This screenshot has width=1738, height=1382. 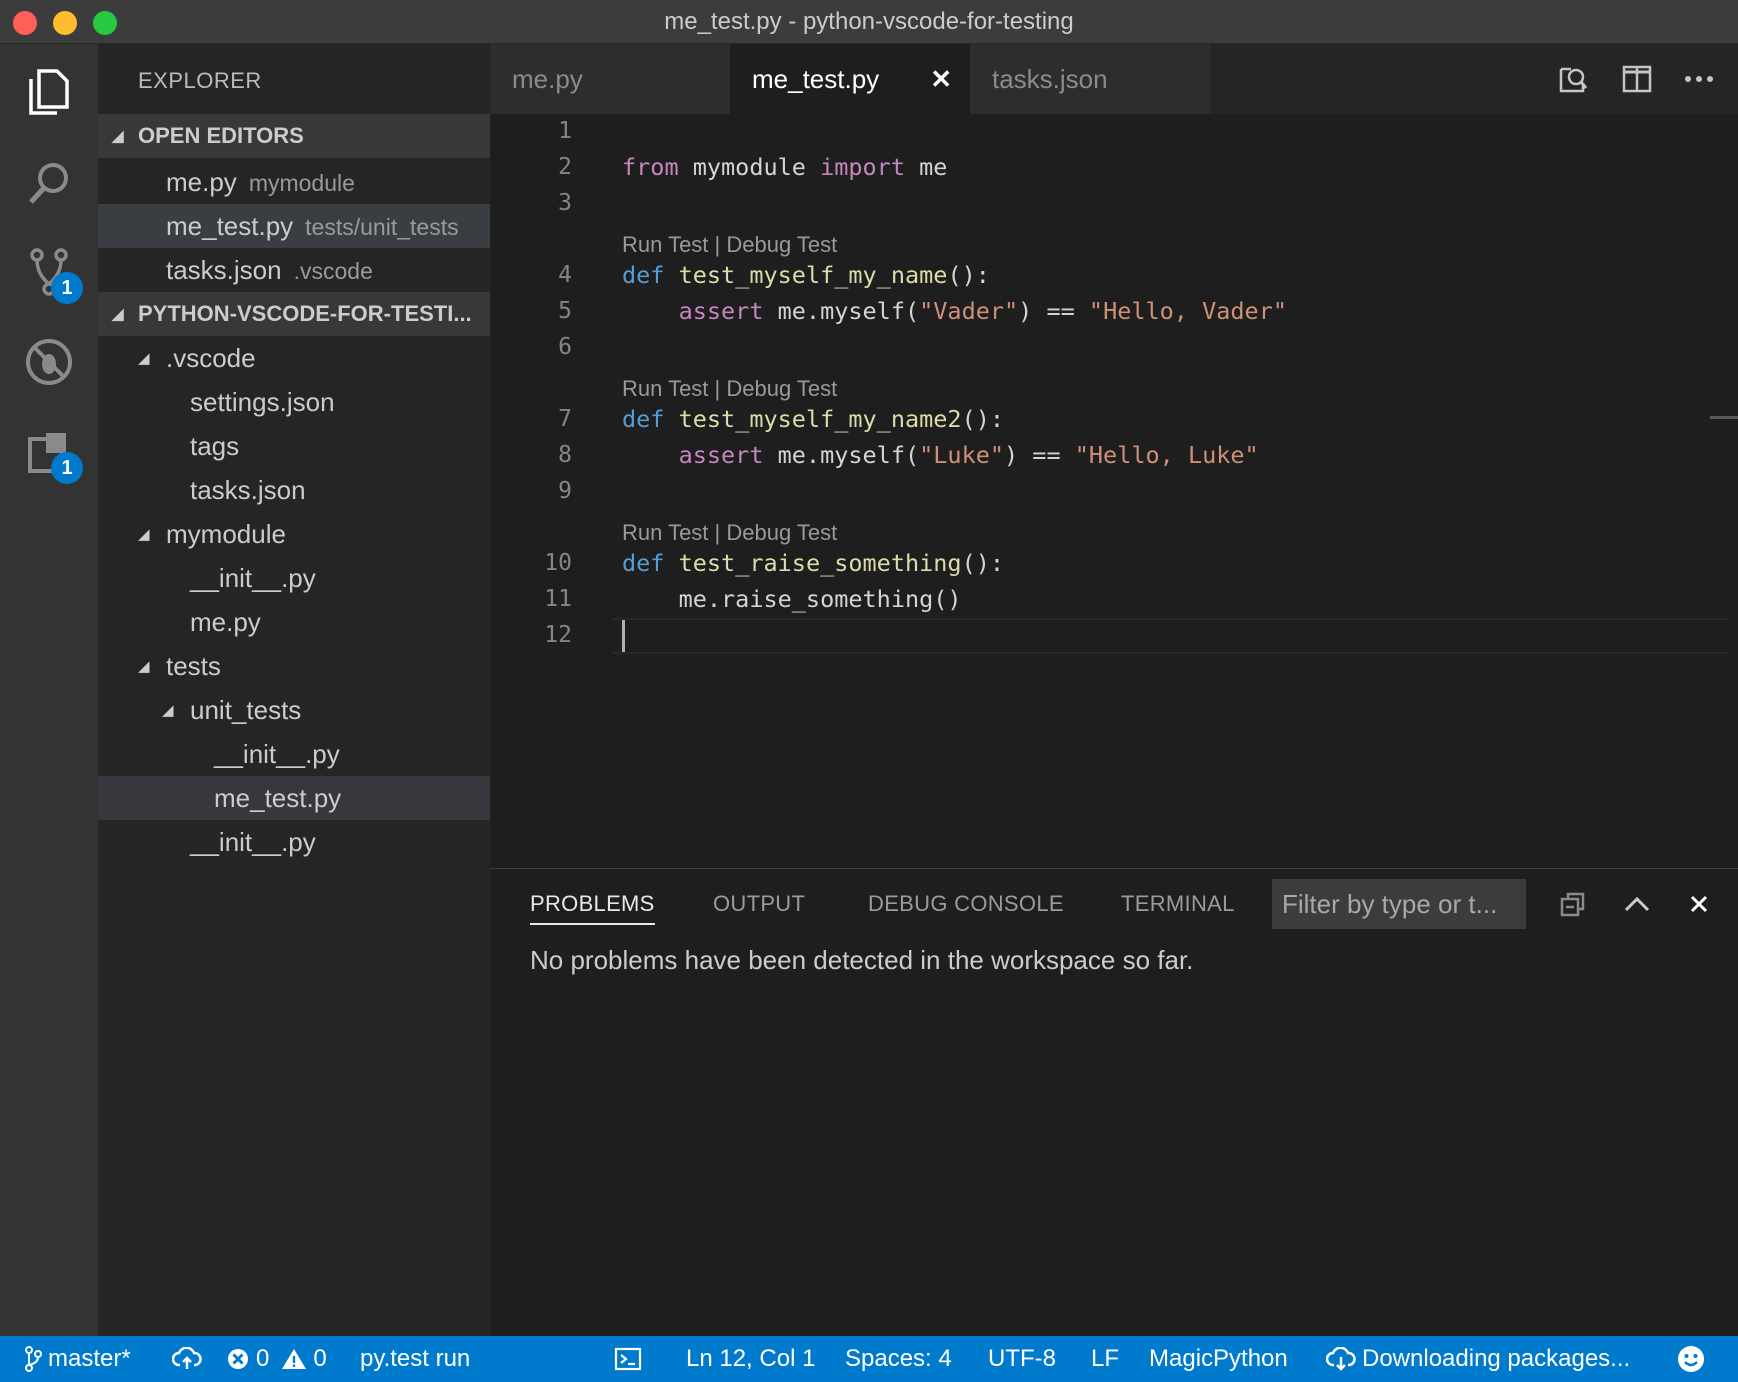 I want to click on tree-folder: ◢ tests, so click(x=294, y=666).